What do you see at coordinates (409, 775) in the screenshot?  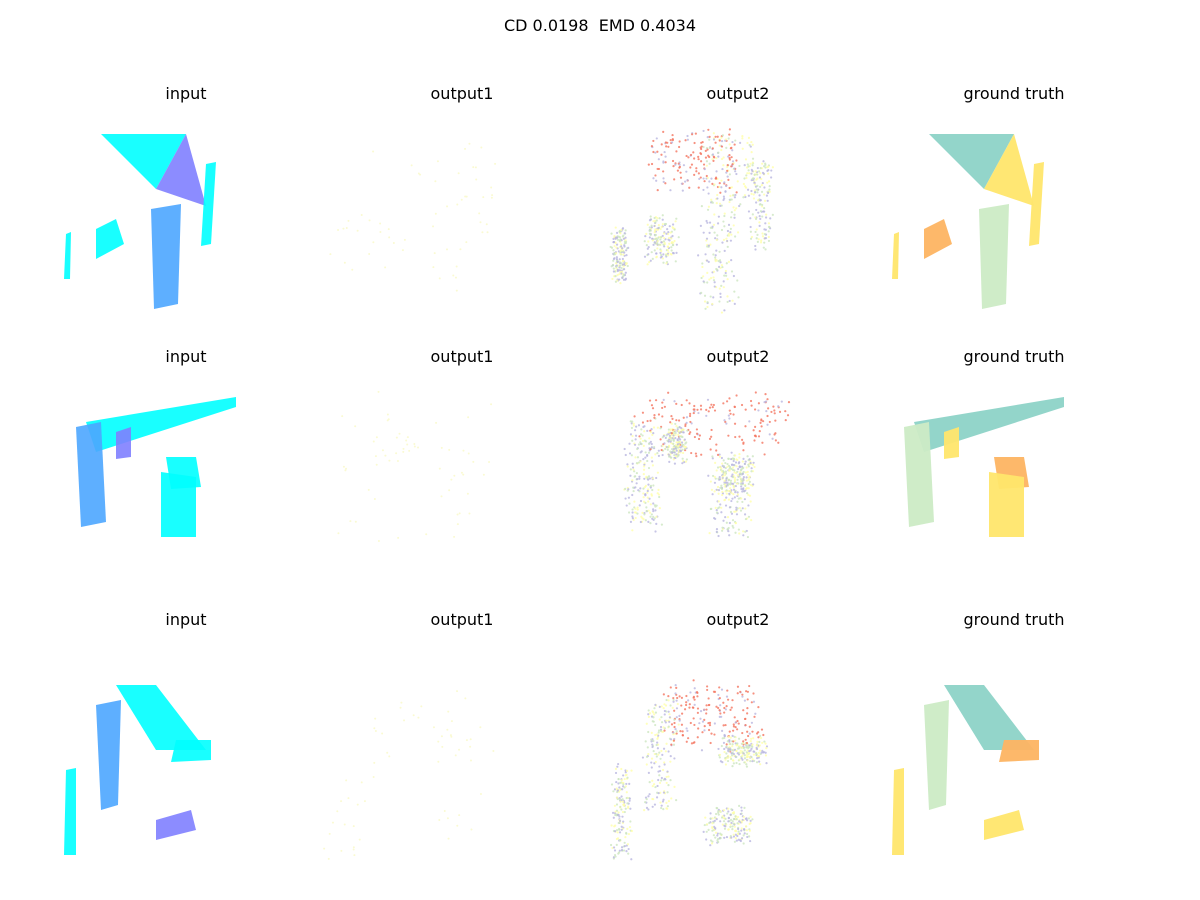 I see `output1-point-cloud` at bounding box center [409, 775].